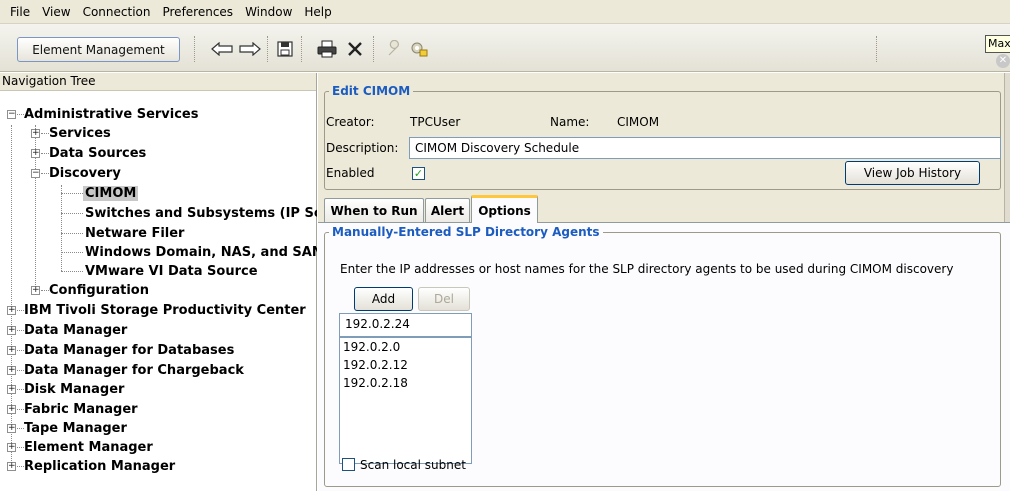 The image size is (1010, 491). Describe the element at coordinates (285, 49) in the screenshot. I see `save-disk-icon` at that location.